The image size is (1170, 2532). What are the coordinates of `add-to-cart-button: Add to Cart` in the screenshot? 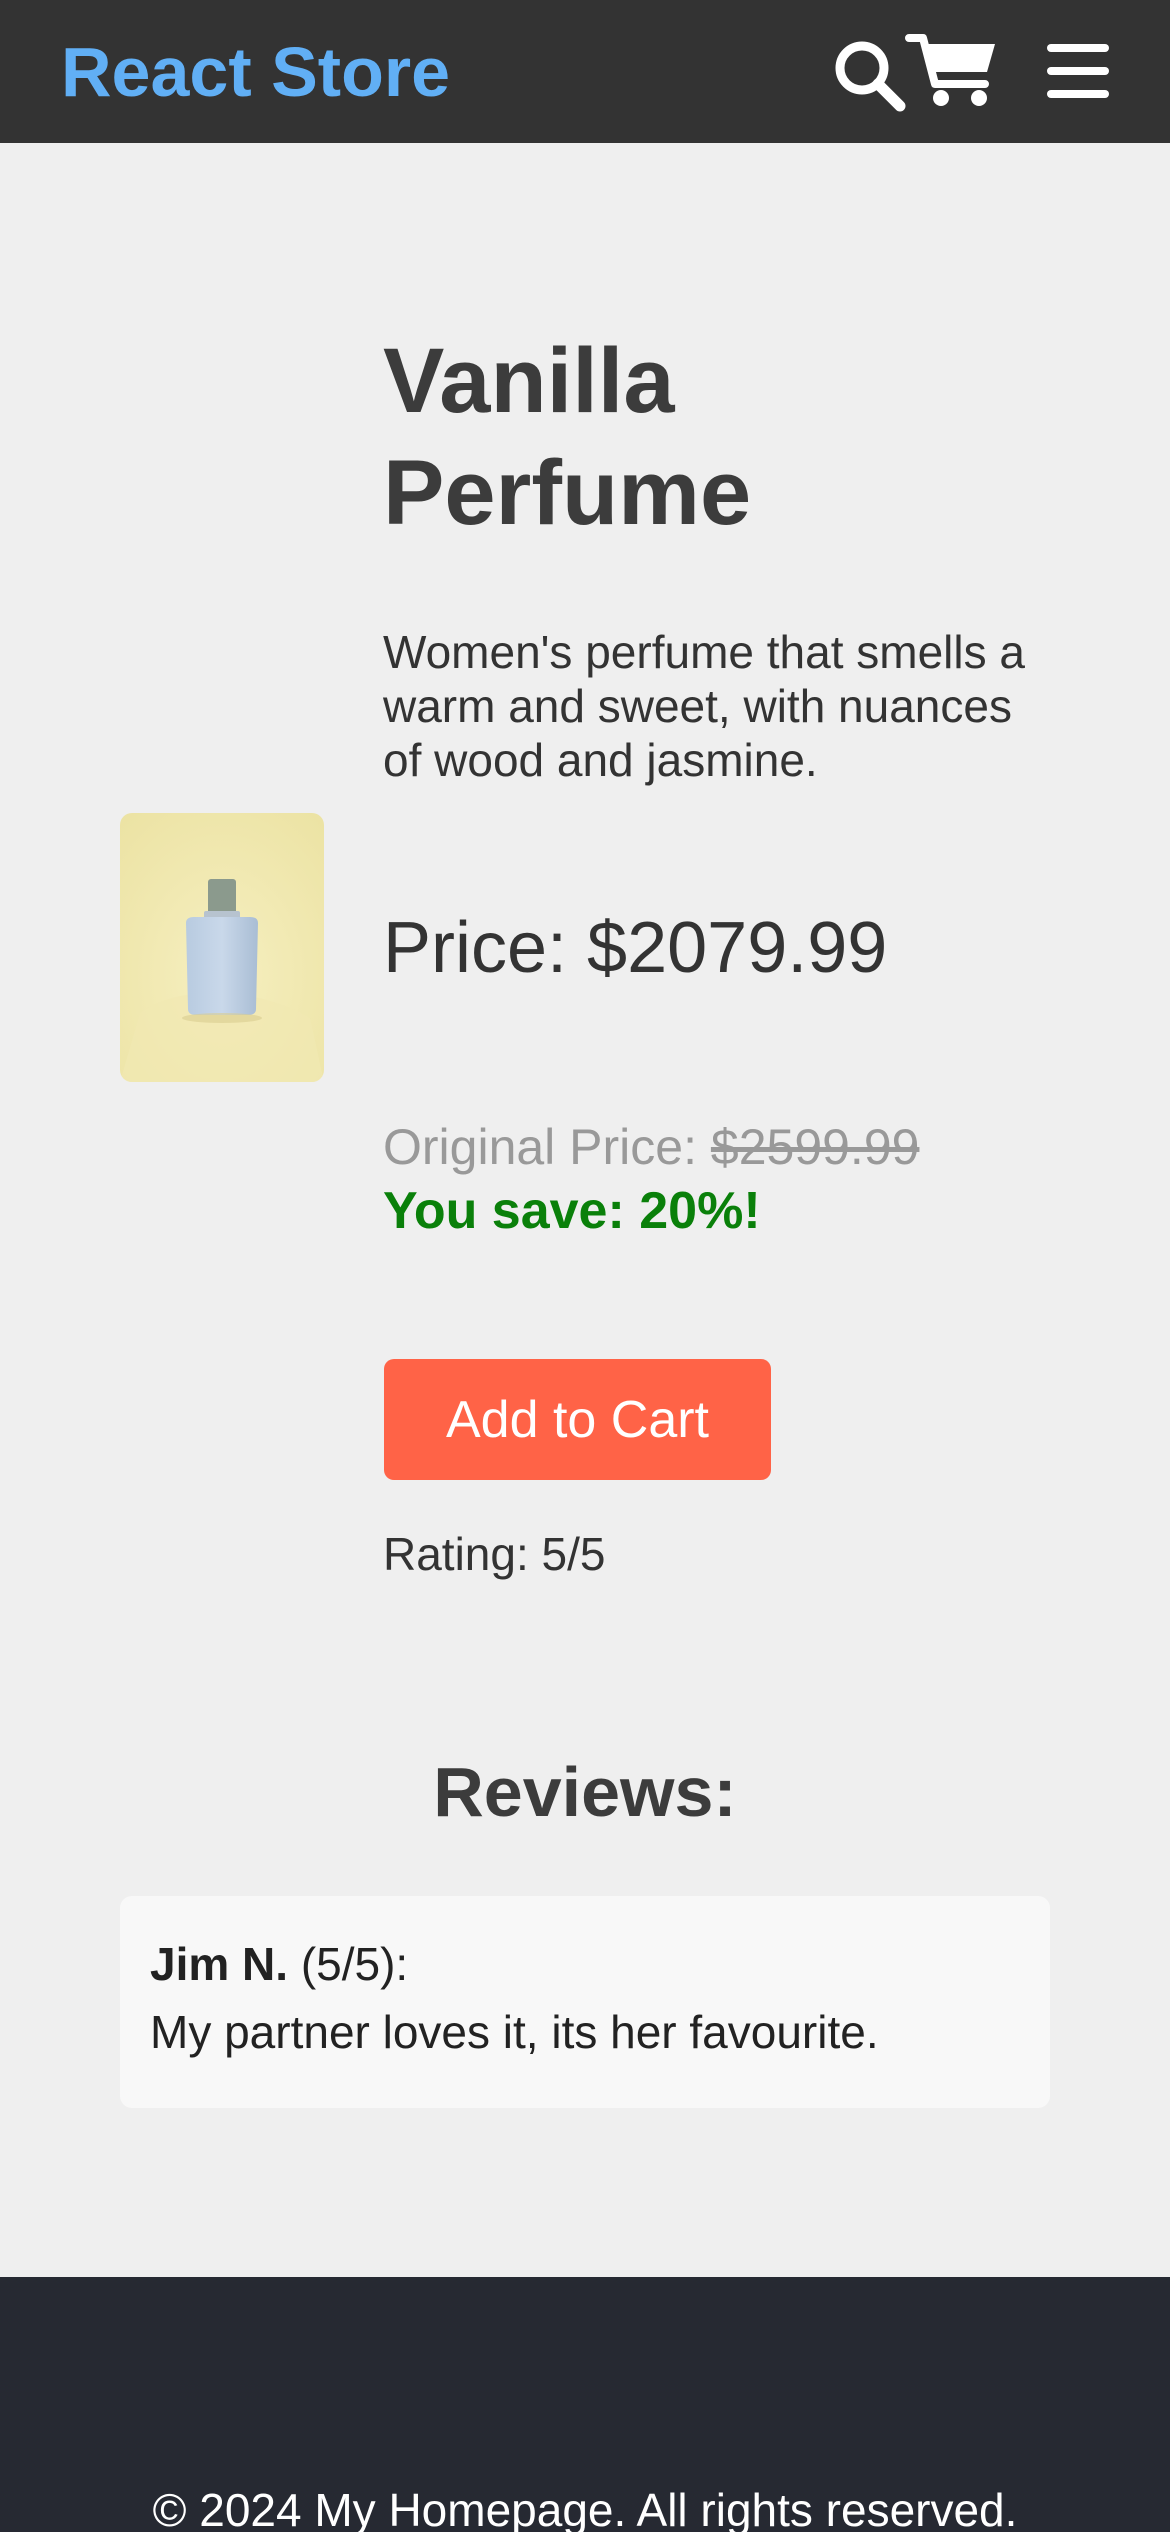 It's located at (577, 1419).